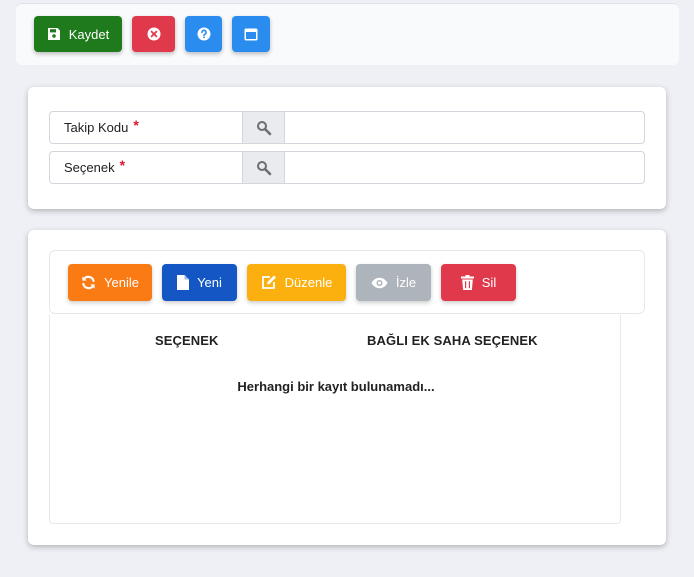  What do you see at coordinates (88, 282) in the screenshot?
I see `refresh-icon` at bounding box center [88, 282].